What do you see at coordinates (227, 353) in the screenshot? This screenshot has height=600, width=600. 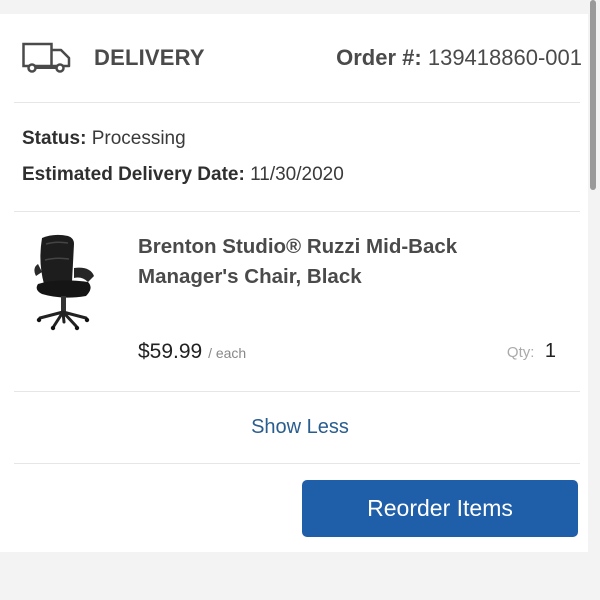 I see `price-unit: / each` at bounding box center [227, 353].